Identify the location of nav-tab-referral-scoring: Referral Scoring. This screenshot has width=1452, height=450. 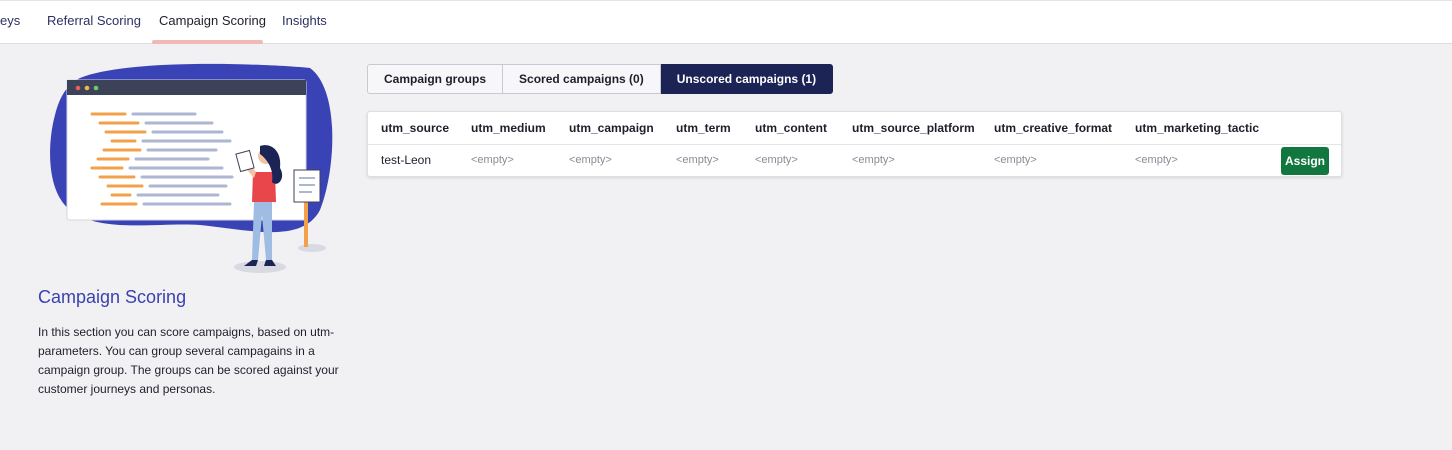
(94, 22).